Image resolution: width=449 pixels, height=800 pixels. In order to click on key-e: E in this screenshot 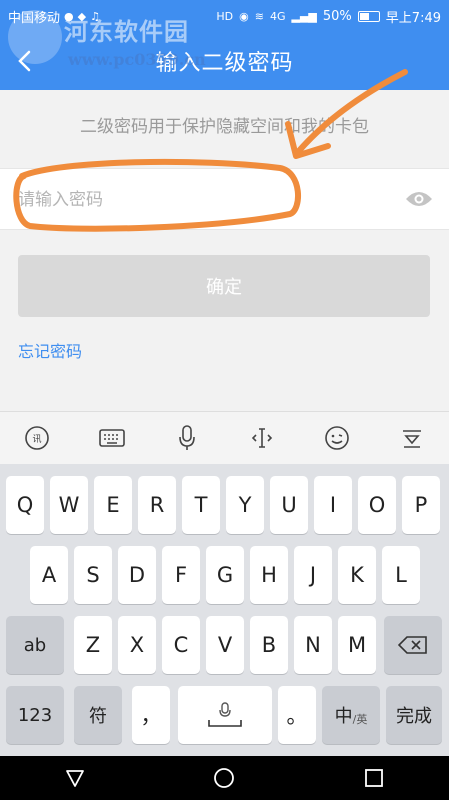, I will do `click(113, 505)`.